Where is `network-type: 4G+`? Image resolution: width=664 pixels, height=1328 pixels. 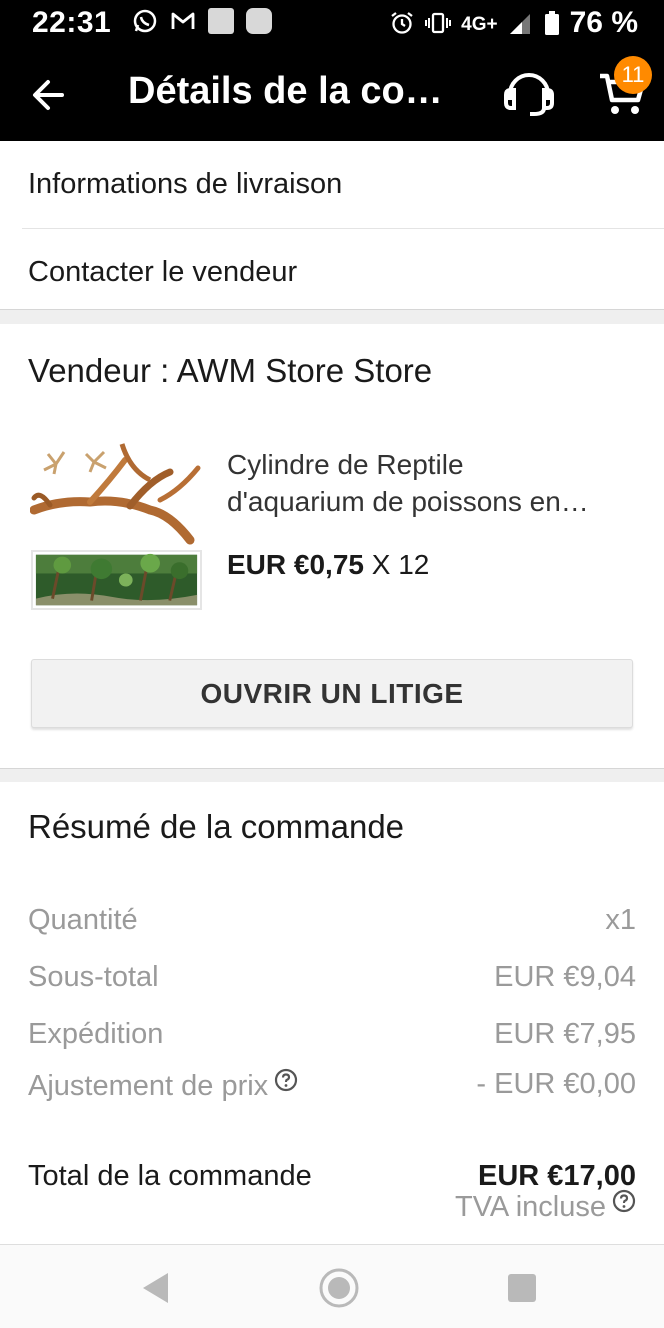 network-type: 4G+ is located at coordinates (479, 24).